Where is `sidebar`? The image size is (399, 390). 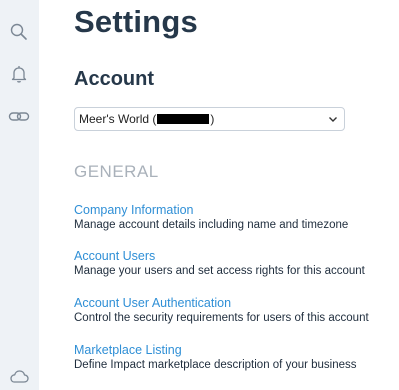
sidebar is located at coordinates (19, 195).